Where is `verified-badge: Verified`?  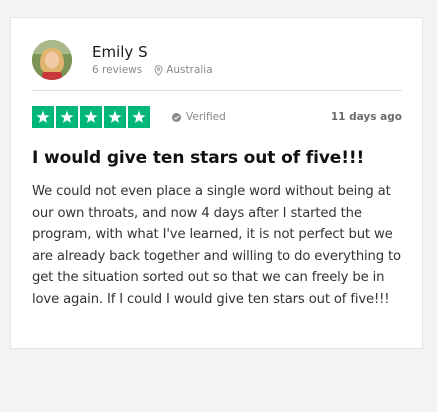
verified-badge: Verified is located at coordinates (199, 117).